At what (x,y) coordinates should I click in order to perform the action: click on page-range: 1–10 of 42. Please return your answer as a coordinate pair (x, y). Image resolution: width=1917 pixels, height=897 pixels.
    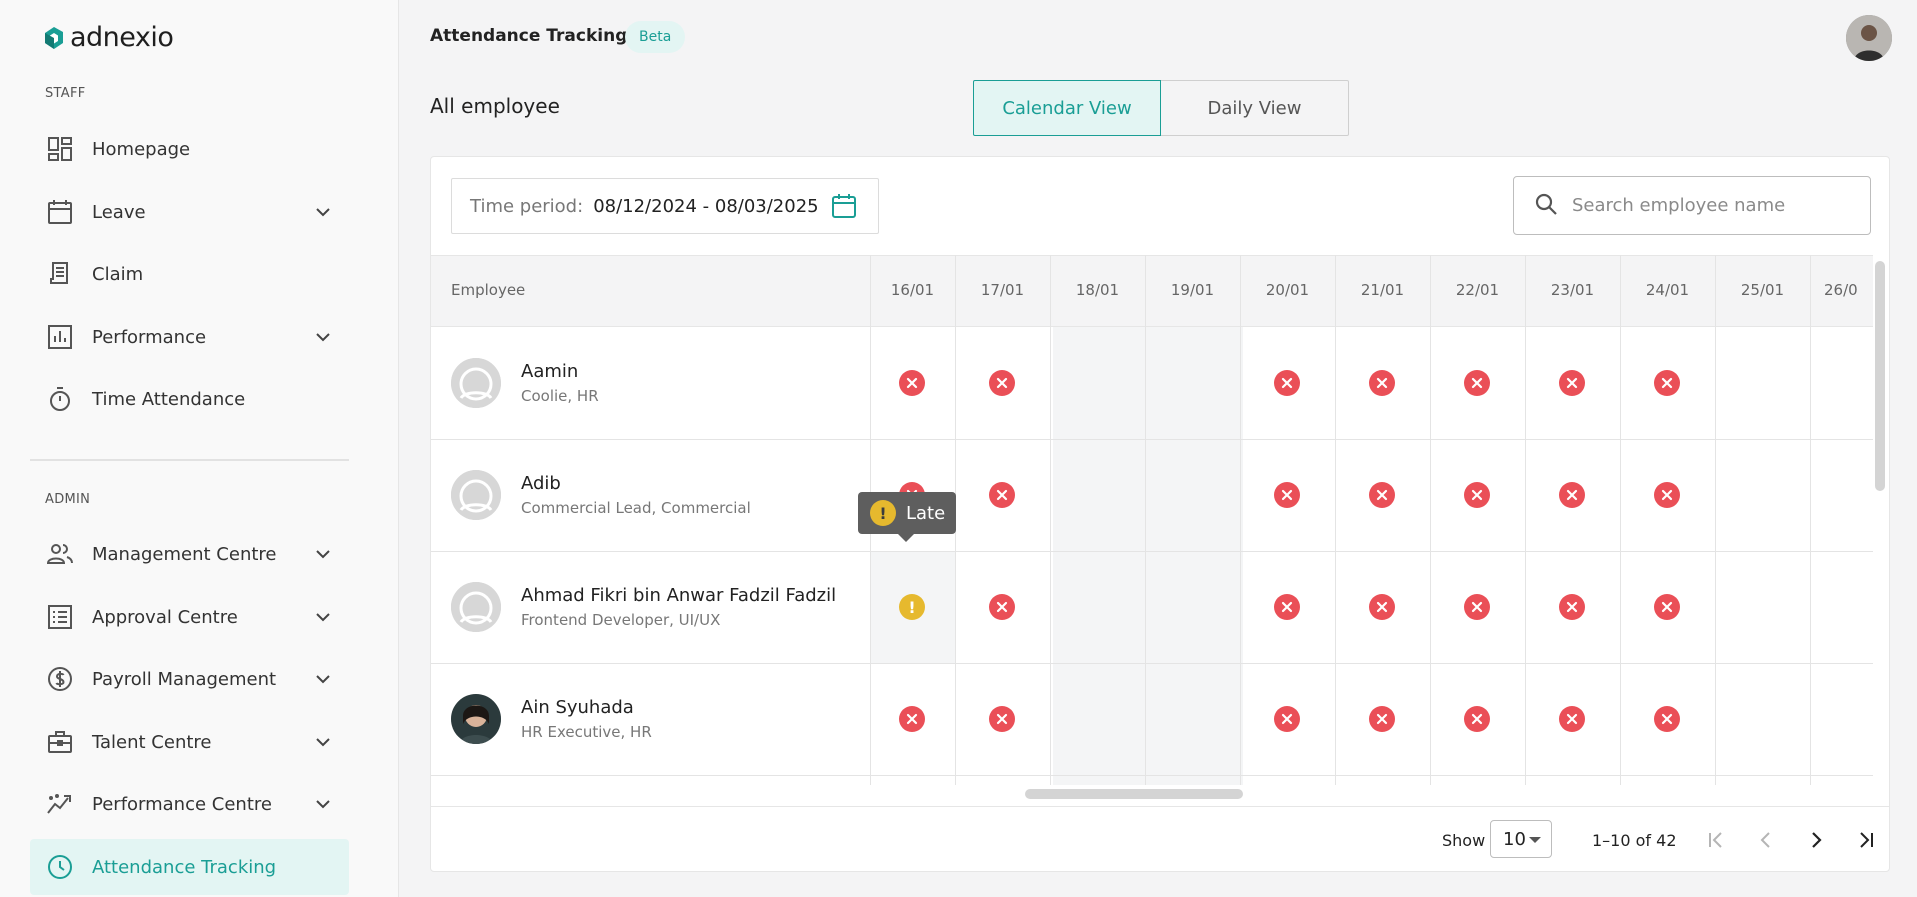
    Looking at the image, I should click on (1634, 840).